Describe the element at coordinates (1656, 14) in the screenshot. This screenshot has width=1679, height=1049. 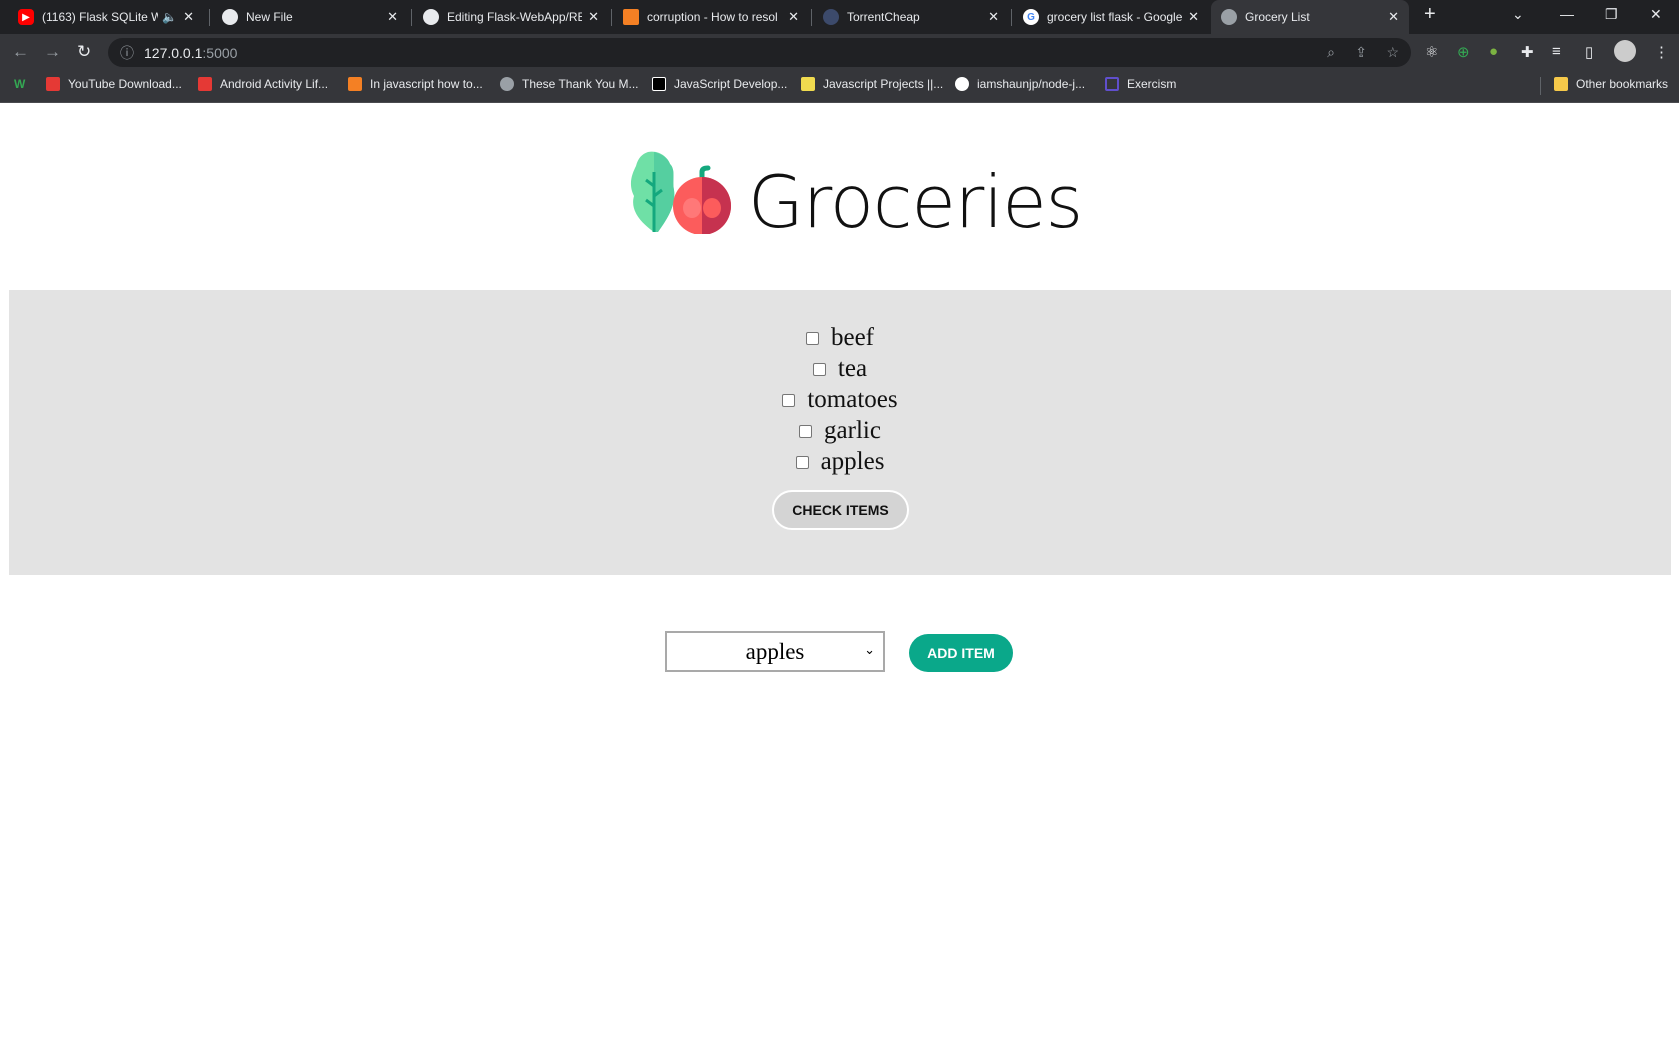
I see `close-window-button: ✕` at that location.